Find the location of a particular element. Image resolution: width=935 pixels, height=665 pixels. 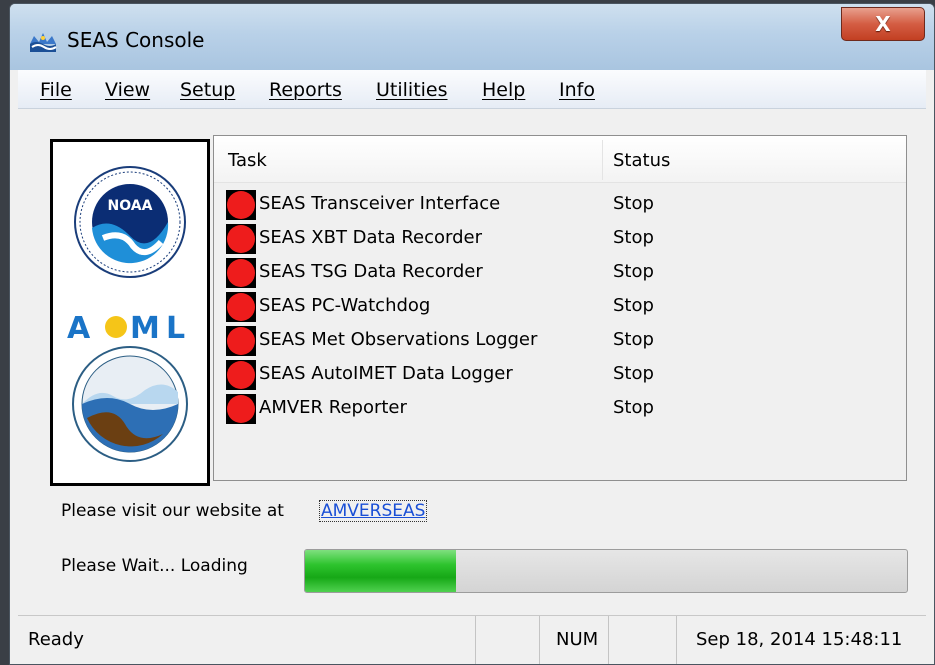

status-ready: Ready is located at coordinates (56, 639).